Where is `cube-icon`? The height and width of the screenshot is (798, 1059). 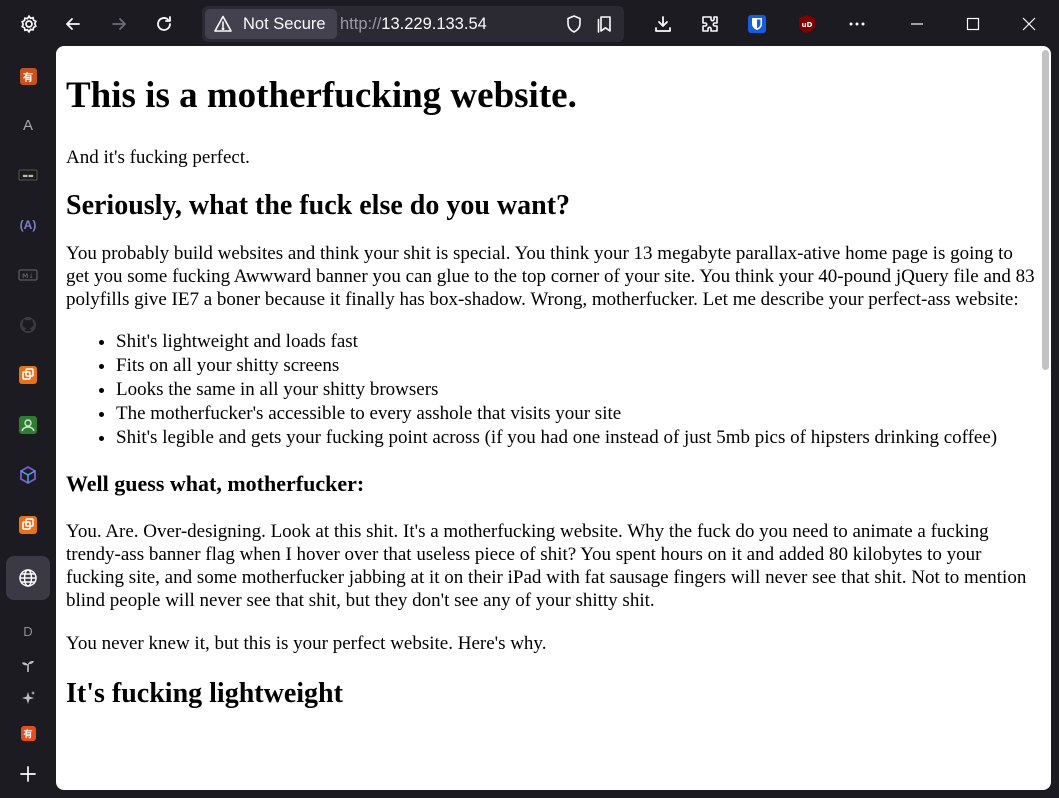 cube-icon is located at coordinates (28, 475).